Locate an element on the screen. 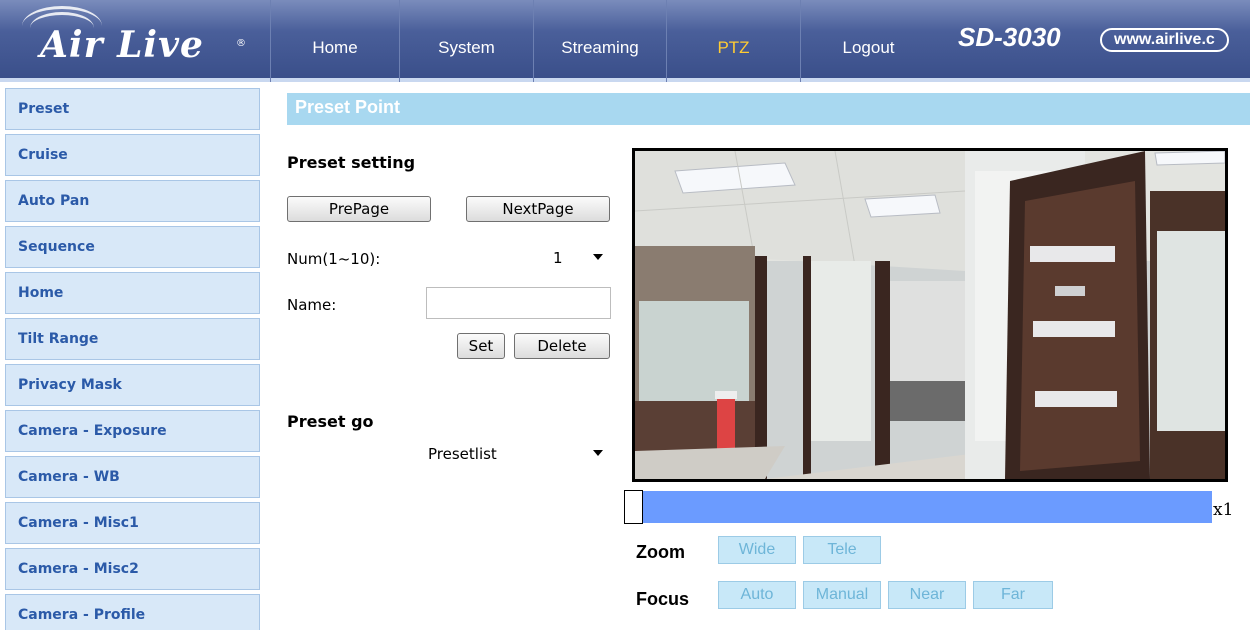 This screenshot has width=1250, height=630. model-name: SD-3030 is located at coordinates (1009, 37).